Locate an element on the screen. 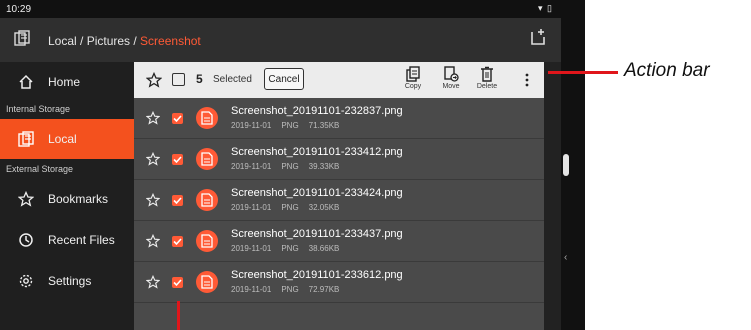 The height and width of the screenshot is (330, 751). sidebar-item-local: Local is located at coordinates (67, 139).